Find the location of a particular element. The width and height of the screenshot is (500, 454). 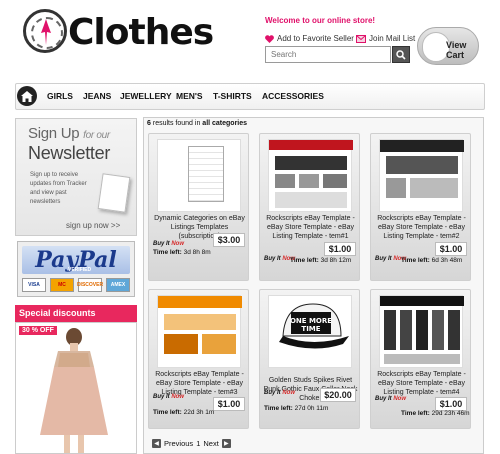

product-price: $20.00 is located at coordinates (338, 395).